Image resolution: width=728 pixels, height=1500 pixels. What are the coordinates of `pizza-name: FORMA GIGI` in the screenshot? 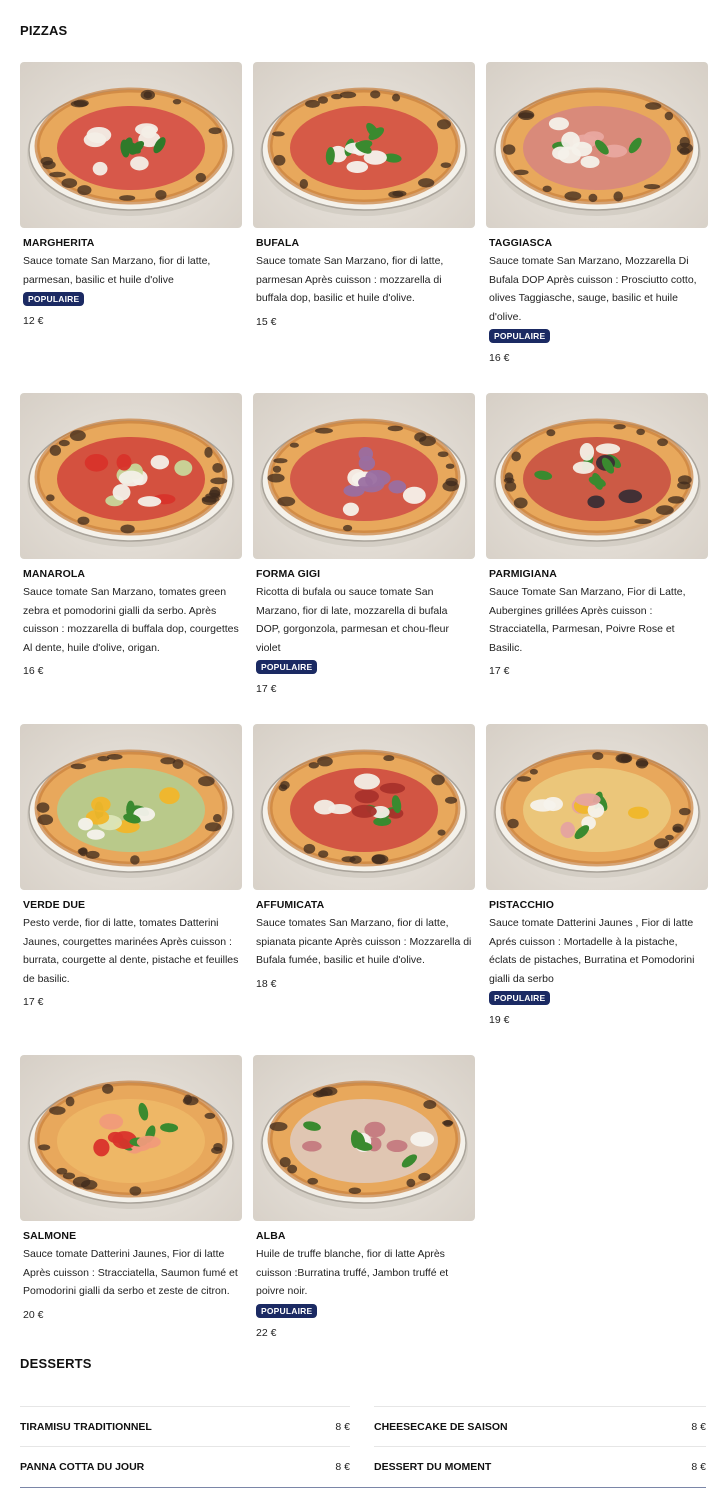 It's located at (288, 574).